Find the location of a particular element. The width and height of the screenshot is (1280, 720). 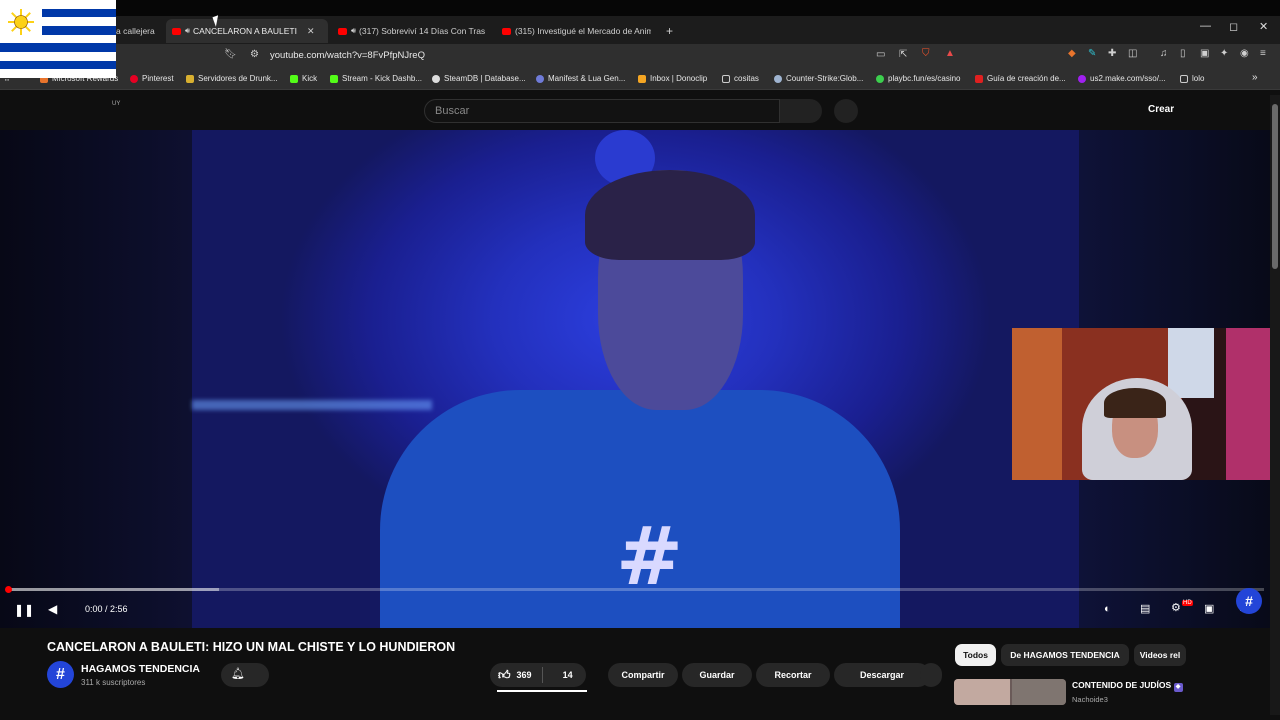

leo-icon: ✦ is located at coordinates (1224, 53).